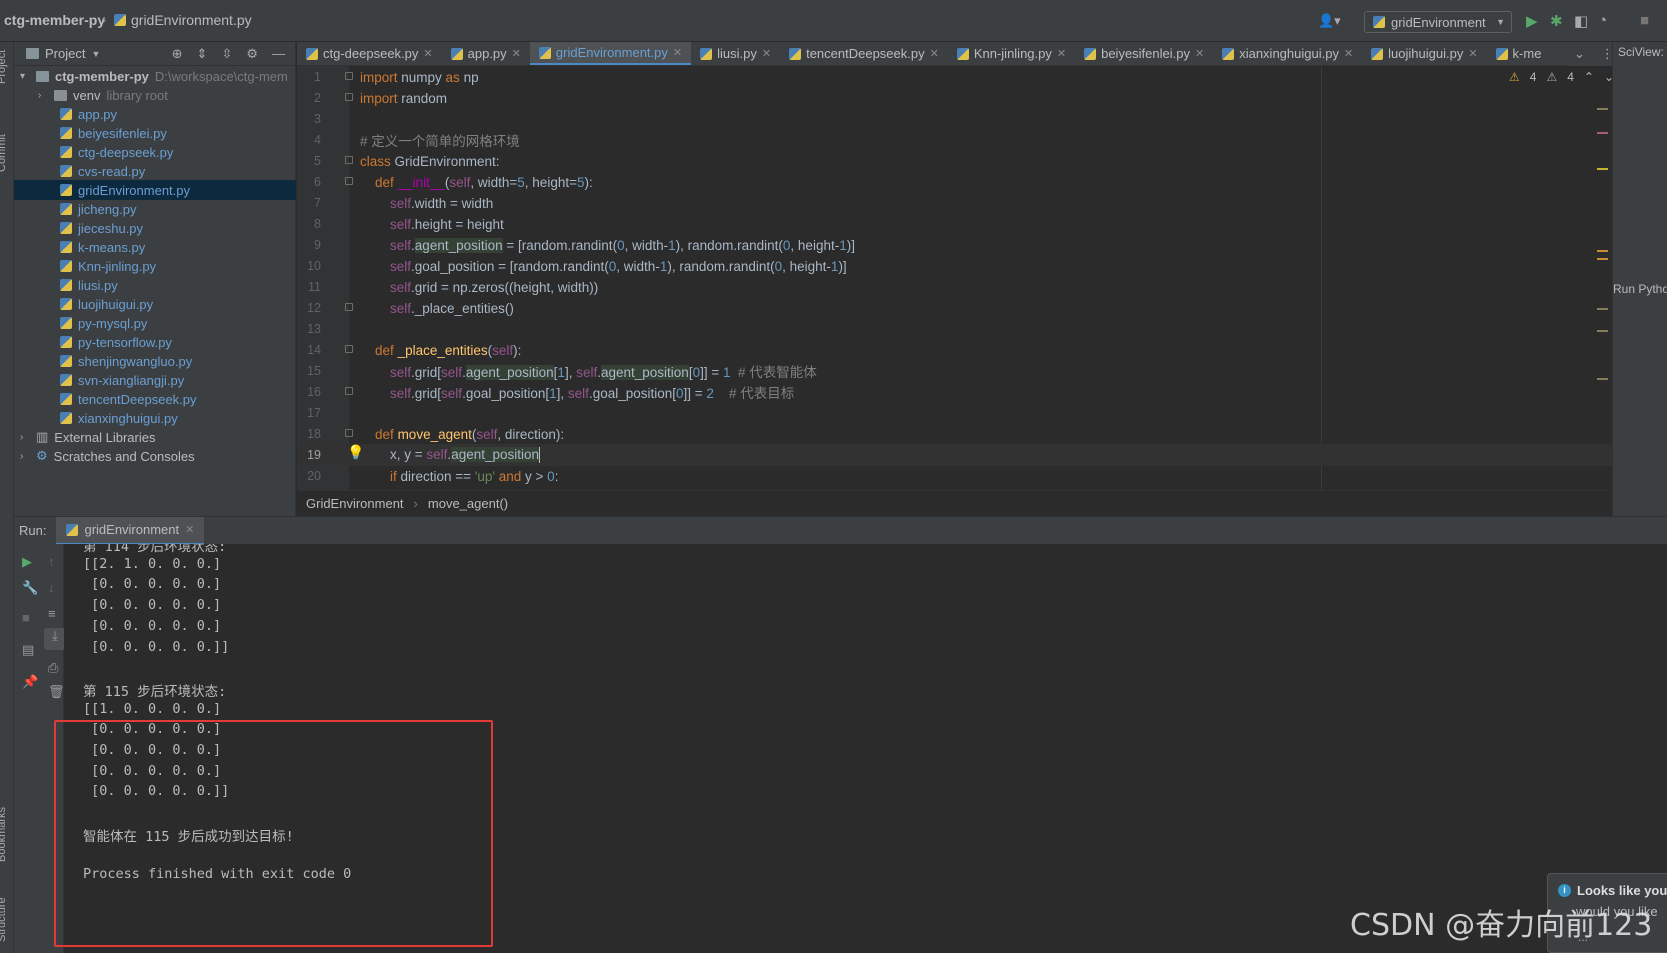 This screenshot has height=953, width=1667. What do you see at coordinates (155, 304) in the screenshot?
I see `tree-file: luojihuigui.py` at bounding box center [155, 304].